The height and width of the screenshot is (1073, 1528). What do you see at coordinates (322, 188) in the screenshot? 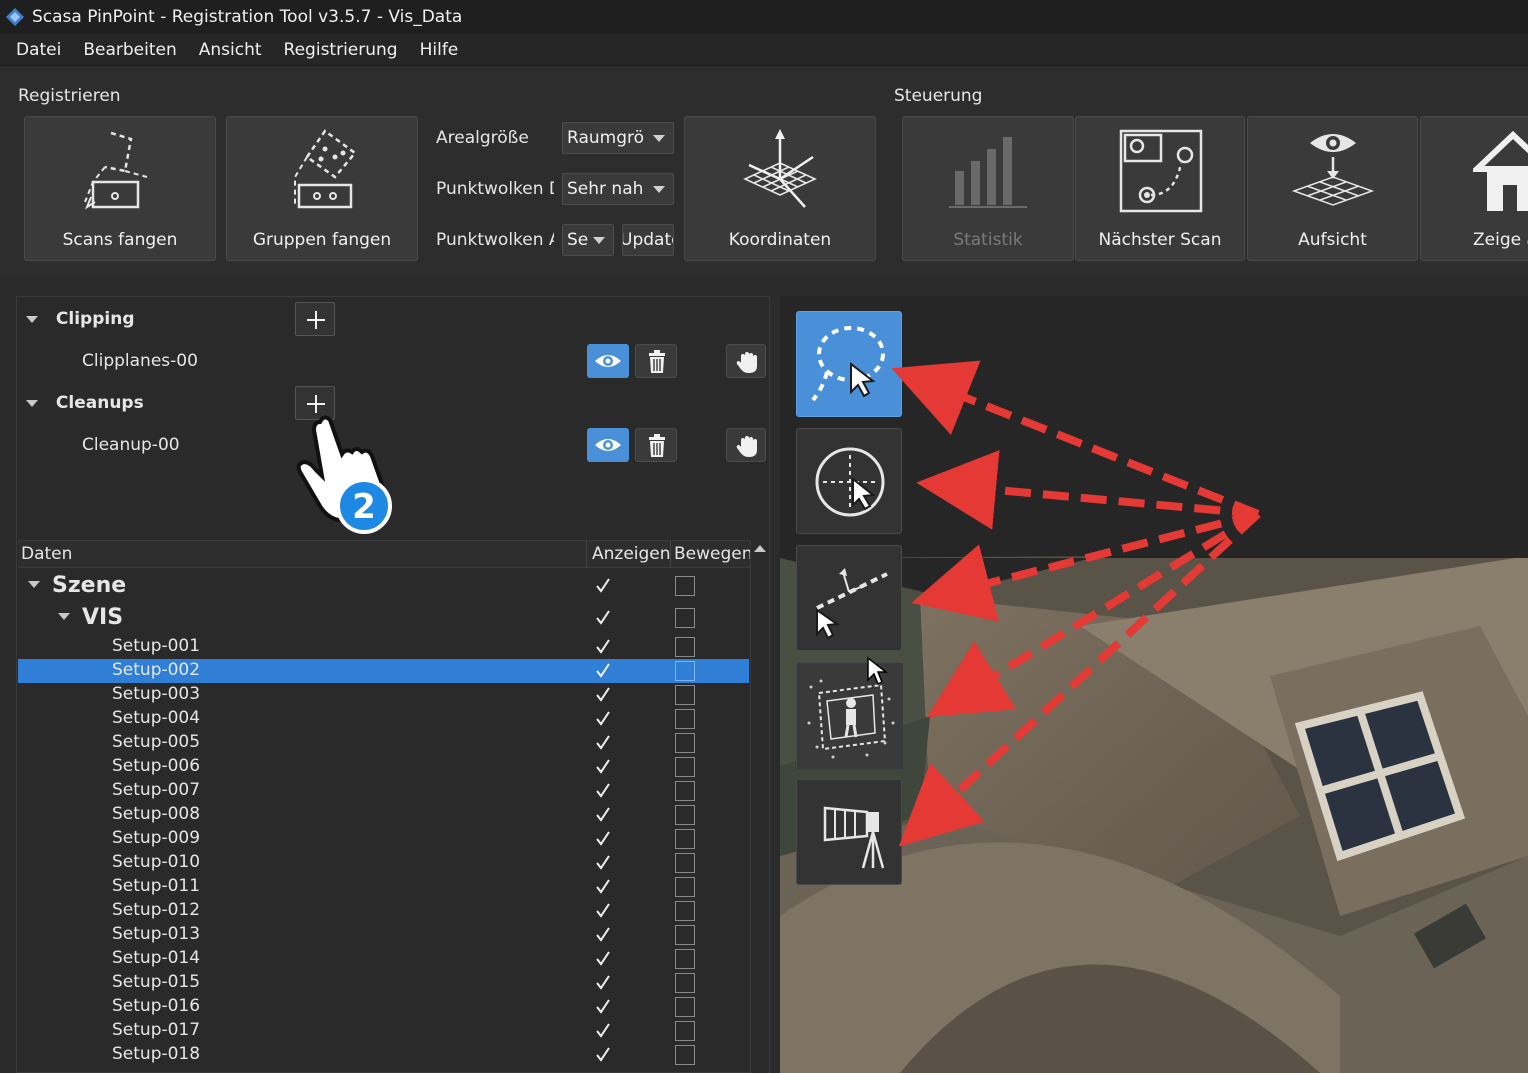
I see `gruppen-fangen-button: Gruppen fangen` at bounding box center [322, 188].